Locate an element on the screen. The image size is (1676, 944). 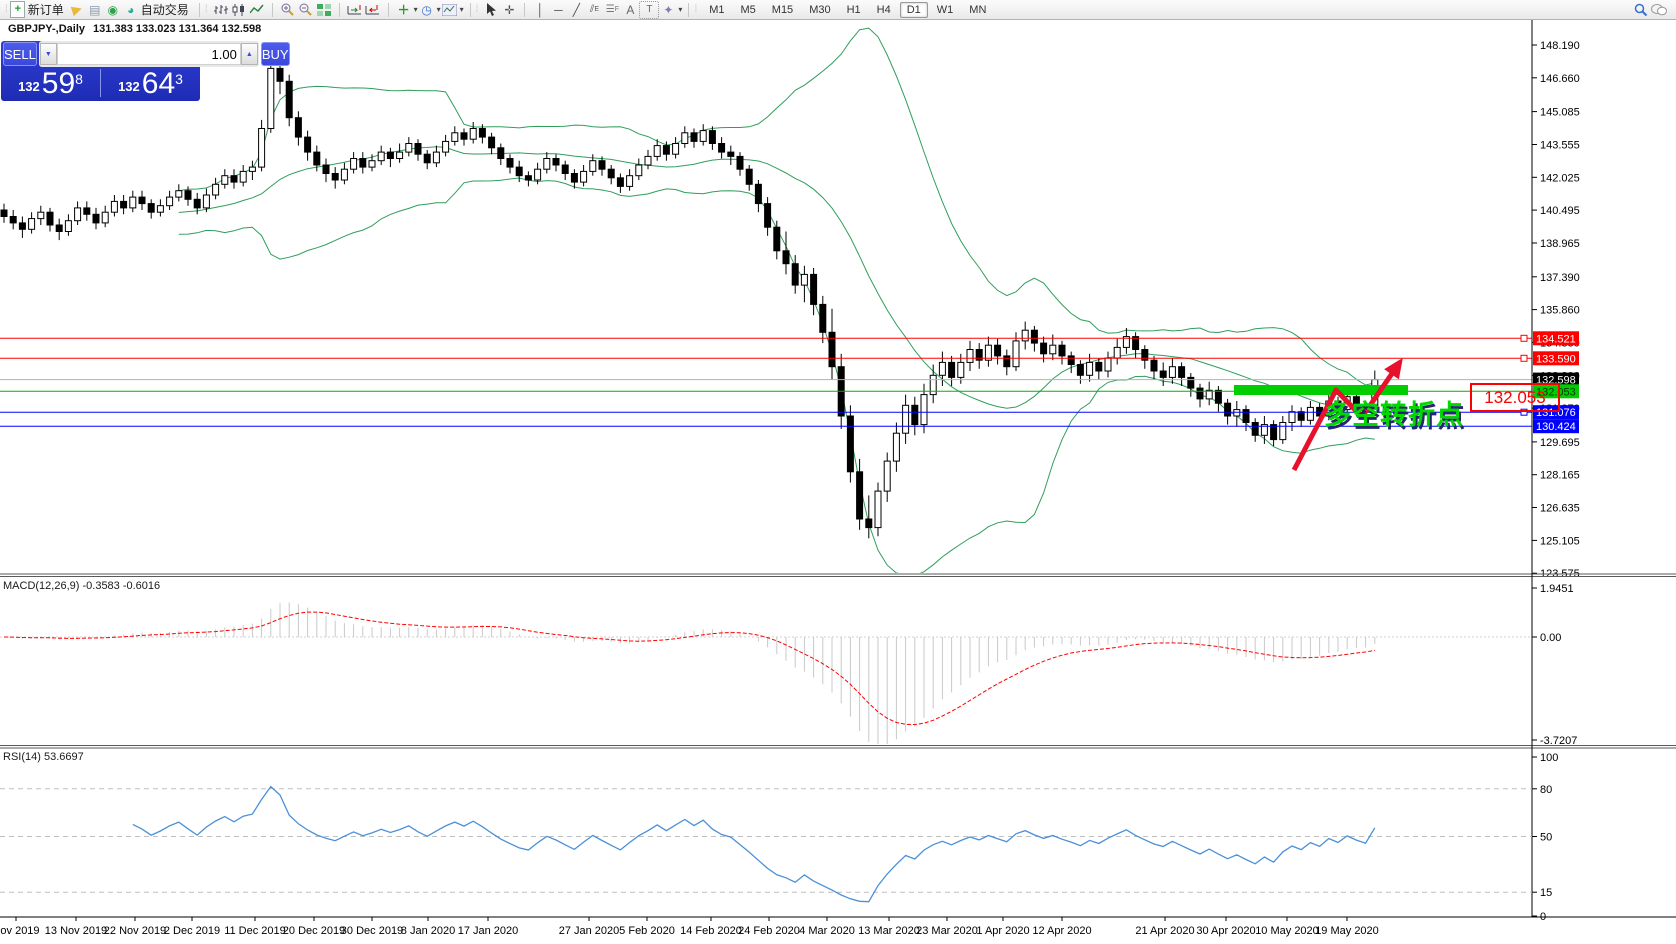
candlestick-chart-icon is located at coordinates (239, 10).